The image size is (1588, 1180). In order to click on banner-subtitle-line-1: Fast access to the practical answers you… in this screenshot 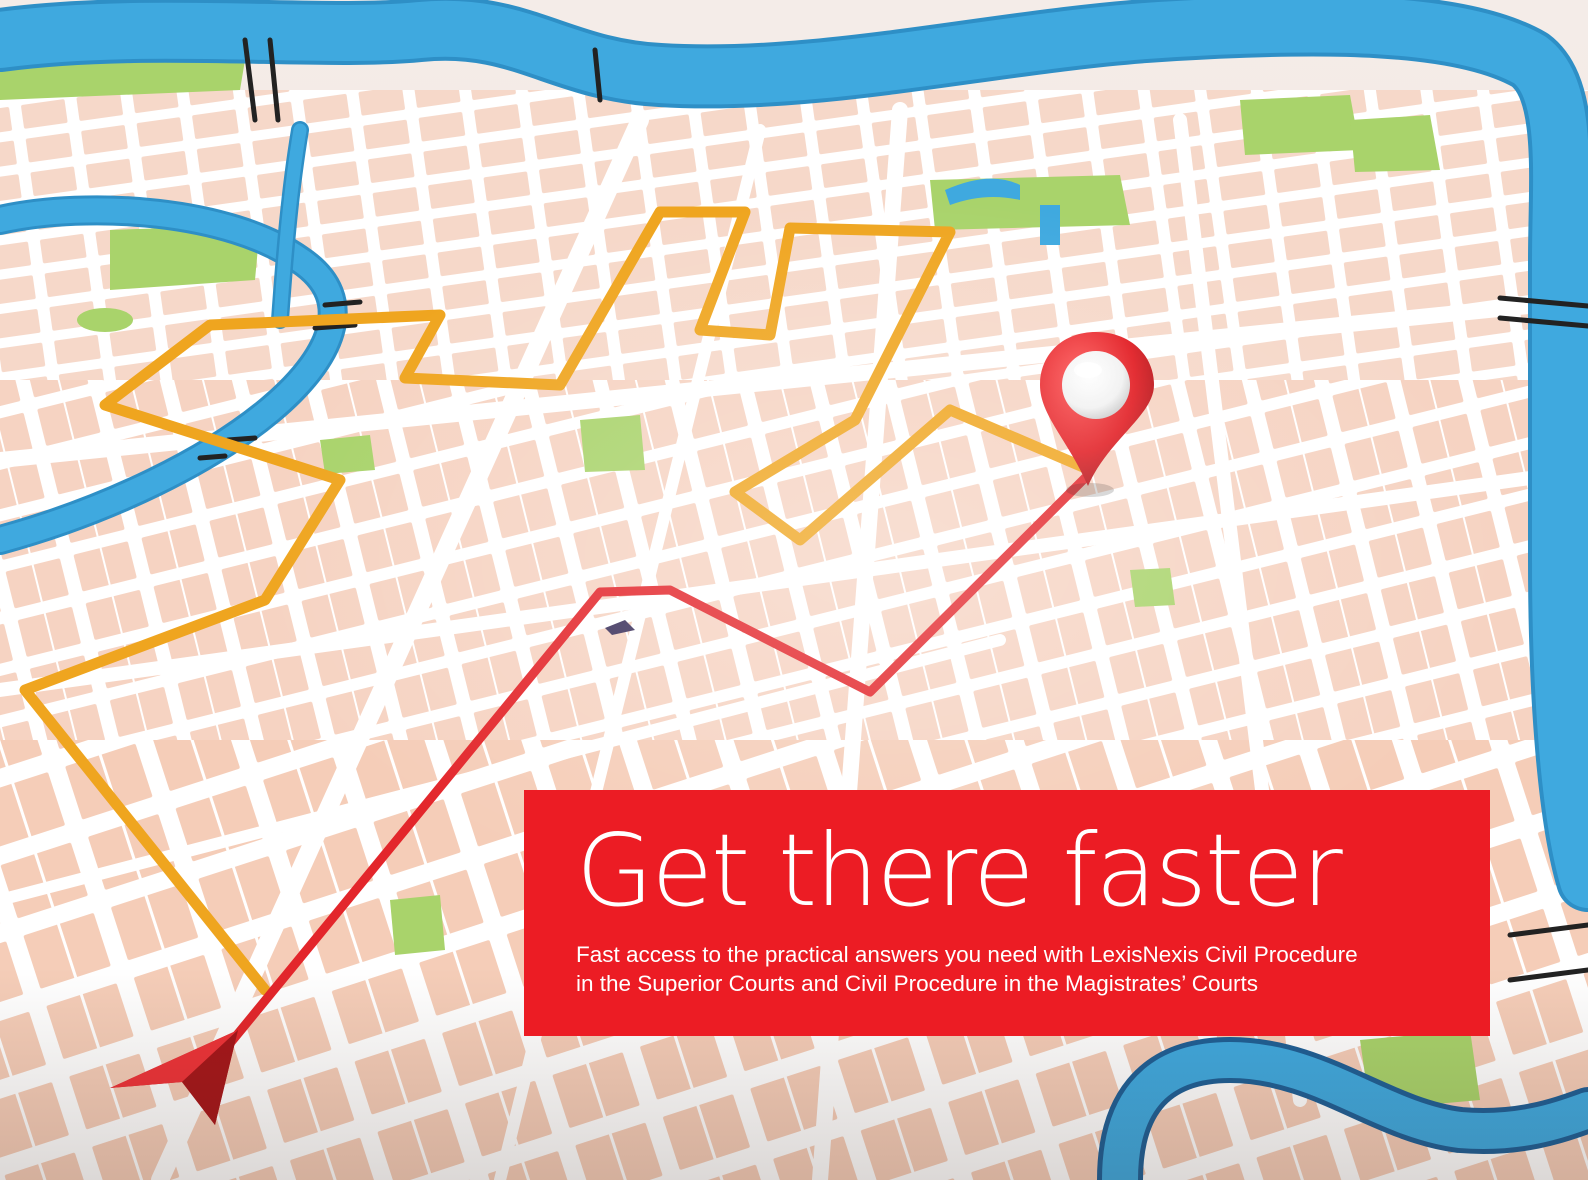, I will do `click(967, 954)`.